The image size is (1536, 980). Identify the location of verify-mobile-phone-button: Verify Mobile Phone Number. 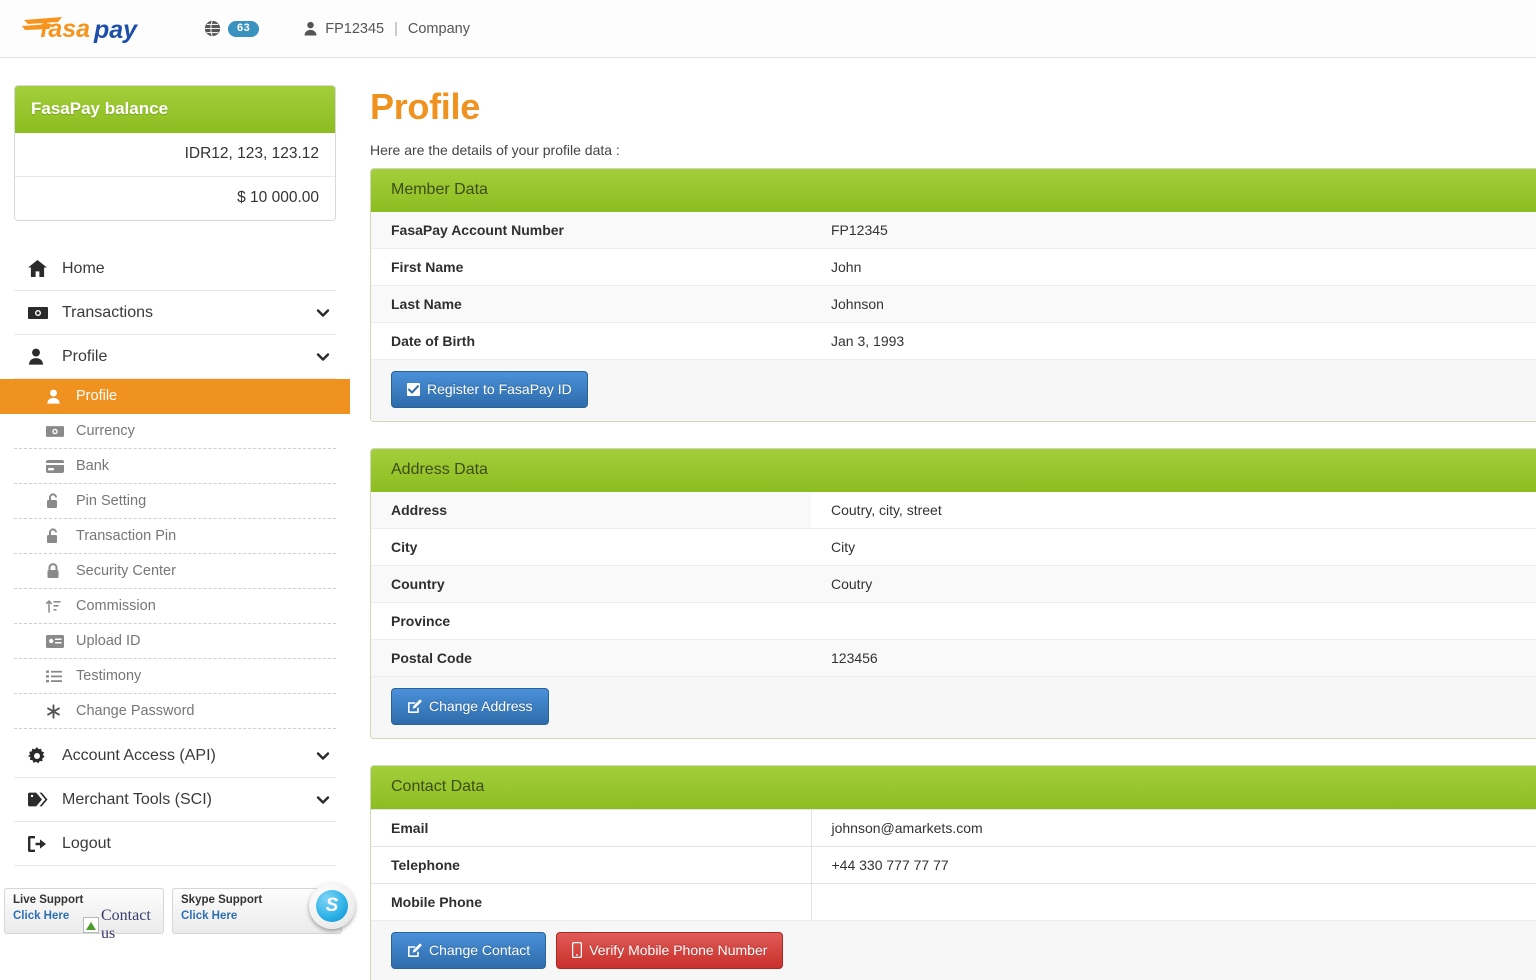
(670, 950).